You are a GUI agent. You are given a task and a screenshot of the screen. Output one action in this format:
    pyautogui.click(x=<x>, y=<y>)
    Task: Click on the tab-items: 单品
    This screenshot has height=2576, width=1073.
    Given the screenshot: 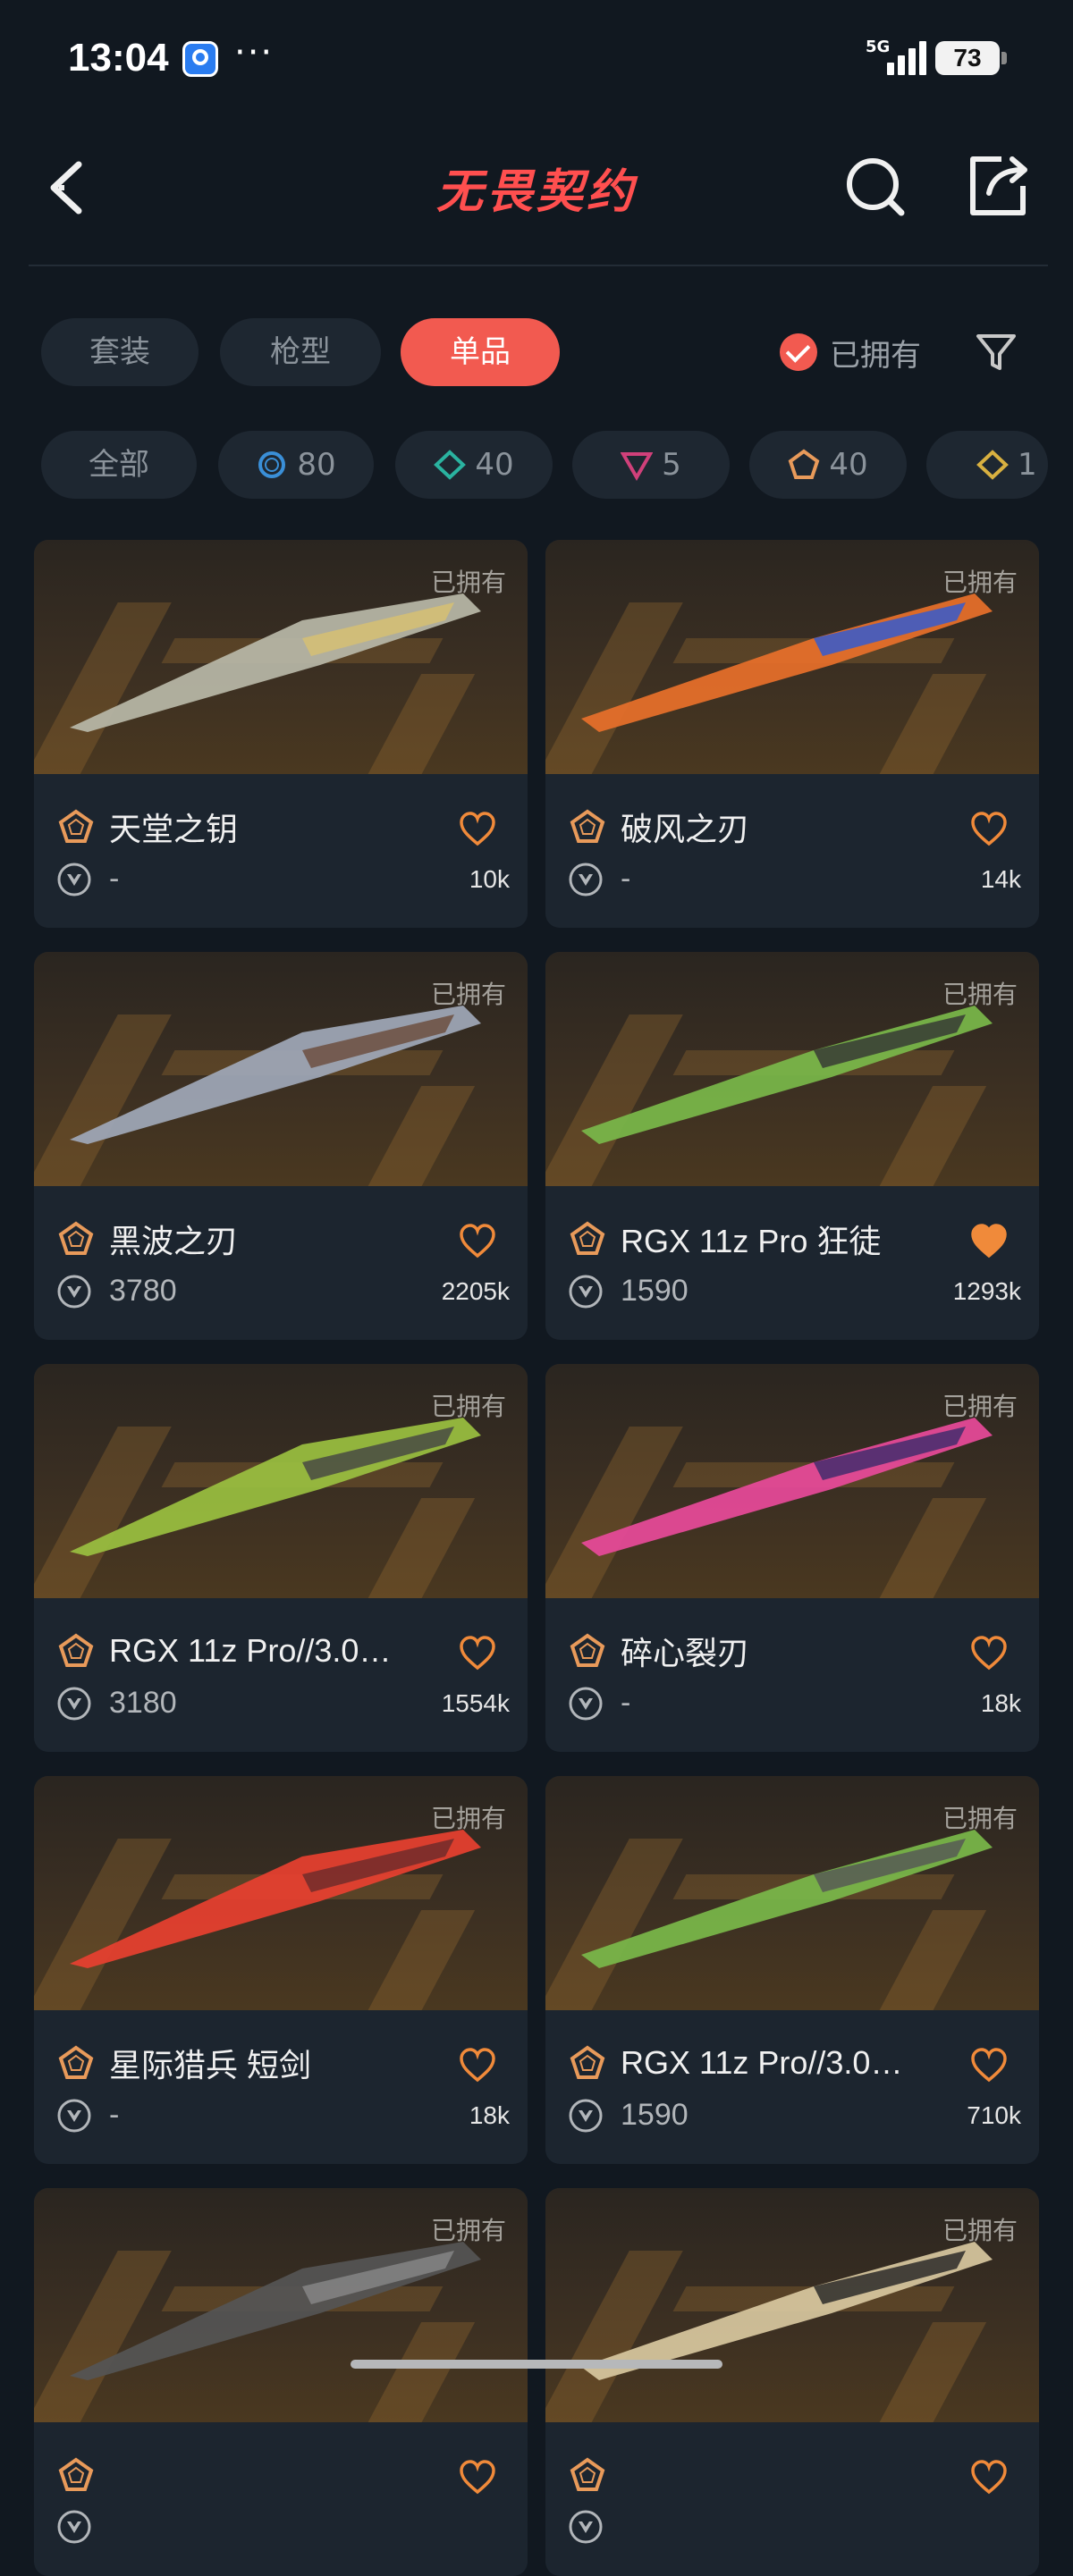 What is the action you would take?
    pyautogui.click(x=480, y=352)
    